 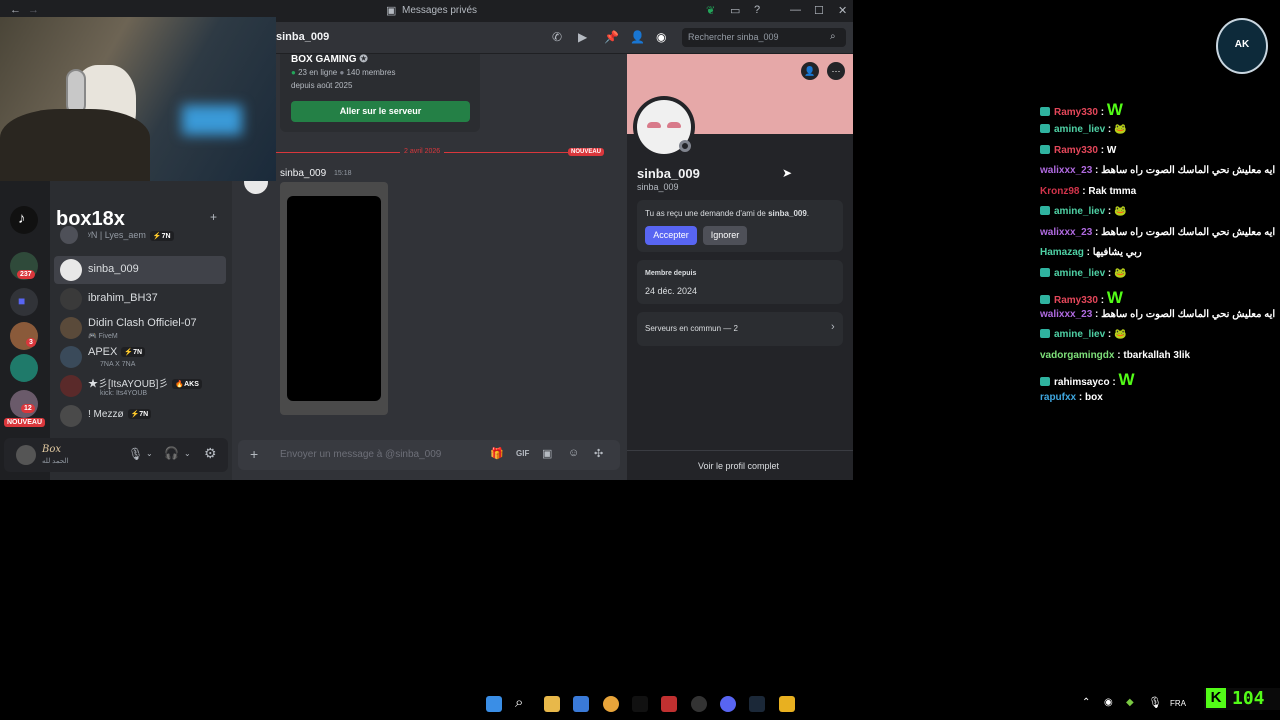 What do you see at coordinates (522, 453) in the screenshot?
I see `gif-icon: GIF` at bounding box center [522, 453].